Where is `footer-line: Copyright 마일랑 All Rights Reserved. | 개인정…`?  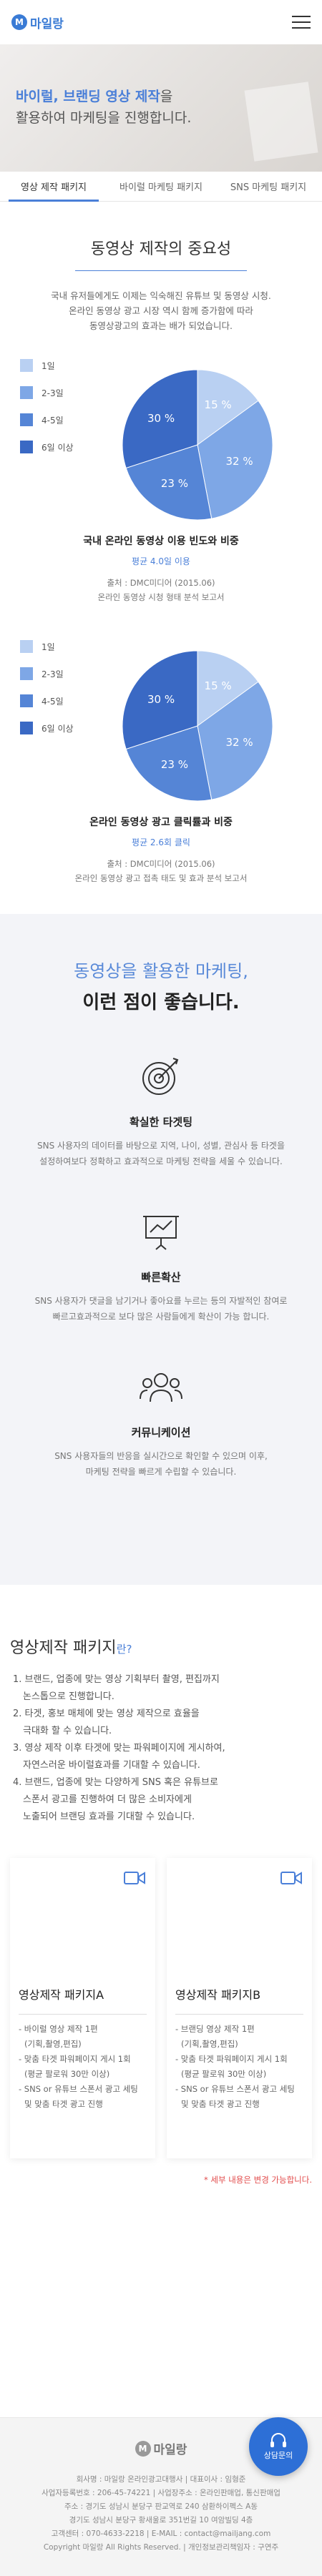
footer-line: Copyright 마일랑 All Rights Reserved. | 개인정… is located at coordinates (161, 2547).